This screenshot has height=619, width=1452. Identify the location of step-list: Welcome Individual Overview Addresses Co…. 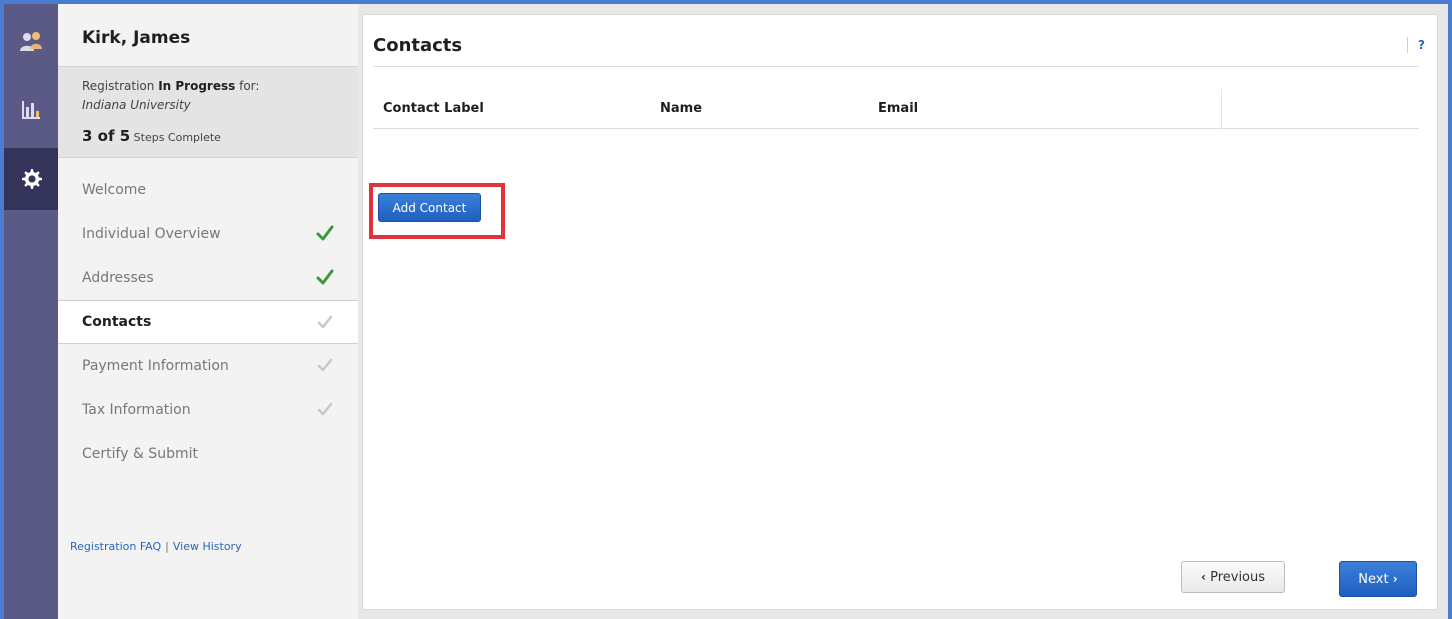
(208, 322).